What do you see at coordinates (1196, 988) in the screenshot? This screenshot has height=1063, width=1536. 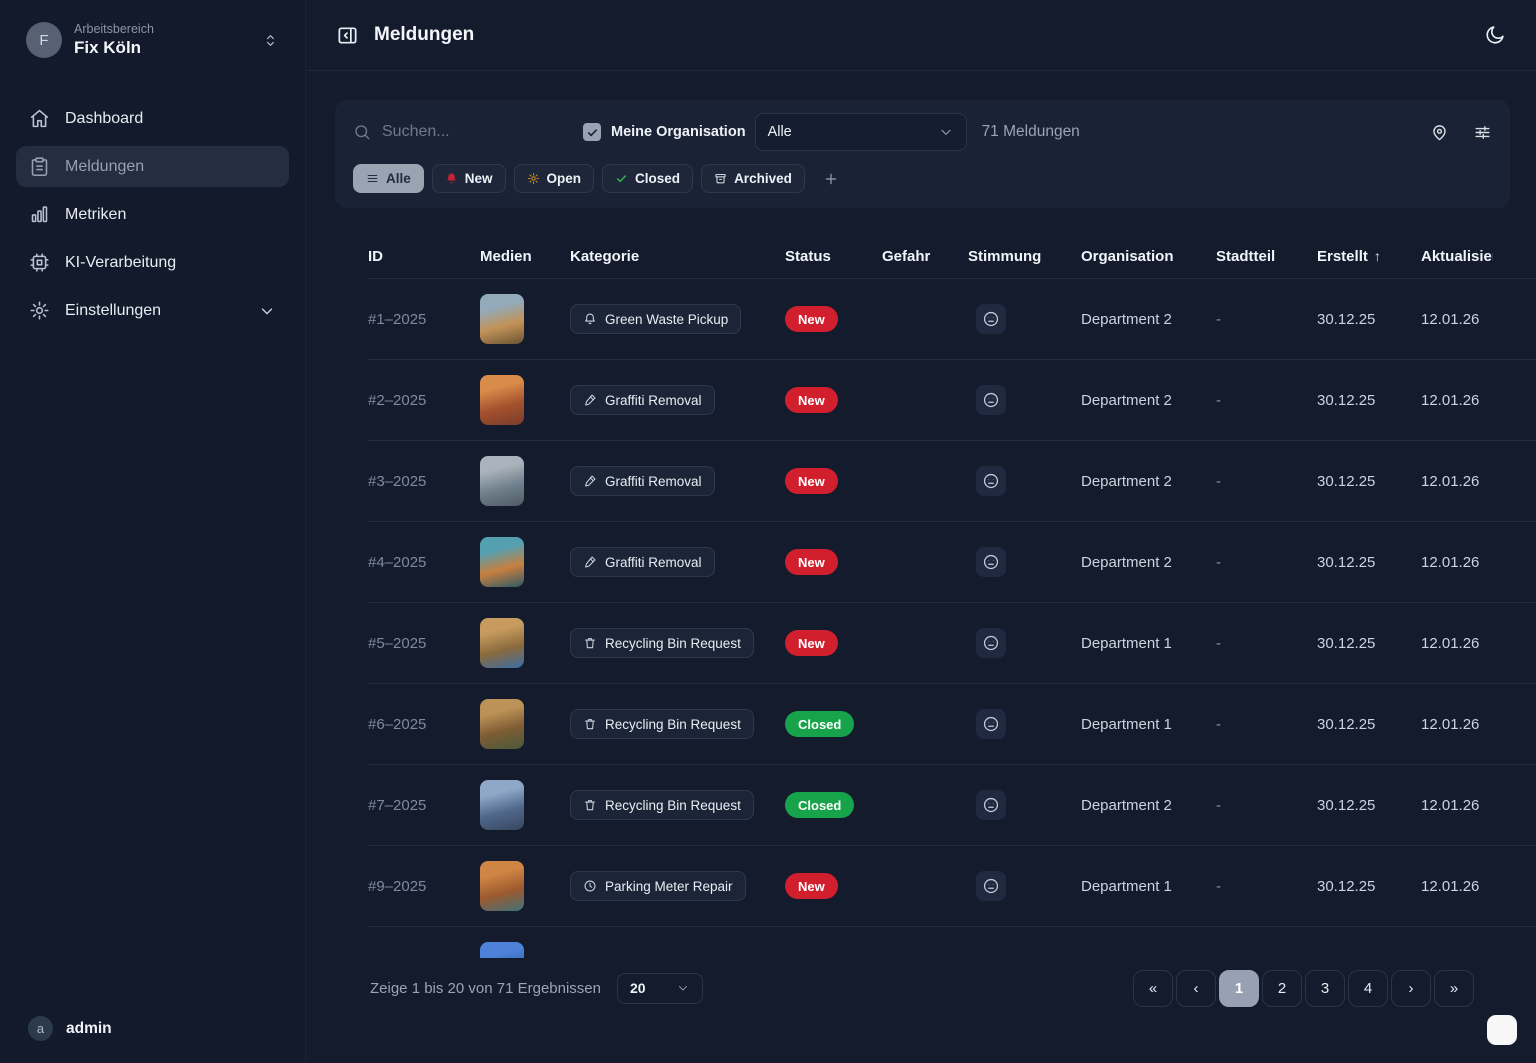 I see `pagination-prev: ‹` at bounding box center [1196, 988].